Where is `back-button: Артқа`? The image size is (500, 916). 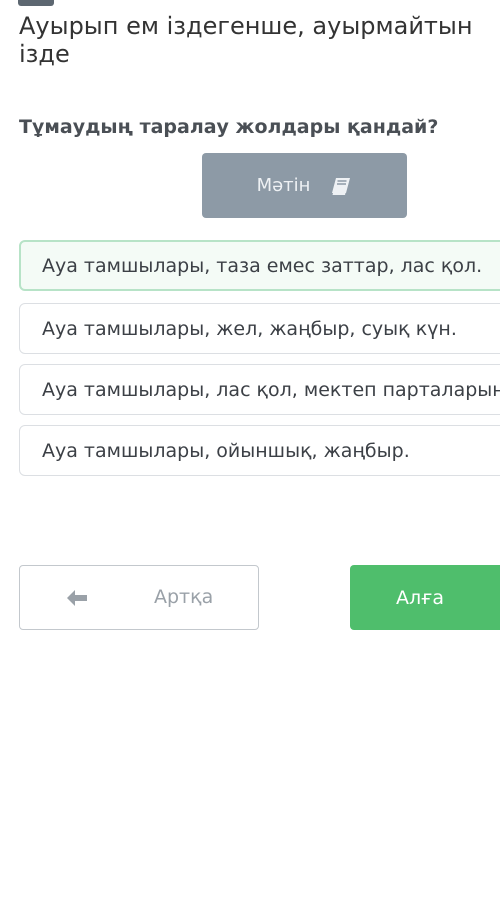 back-button: Артқа is located at coordinates (139, 597).